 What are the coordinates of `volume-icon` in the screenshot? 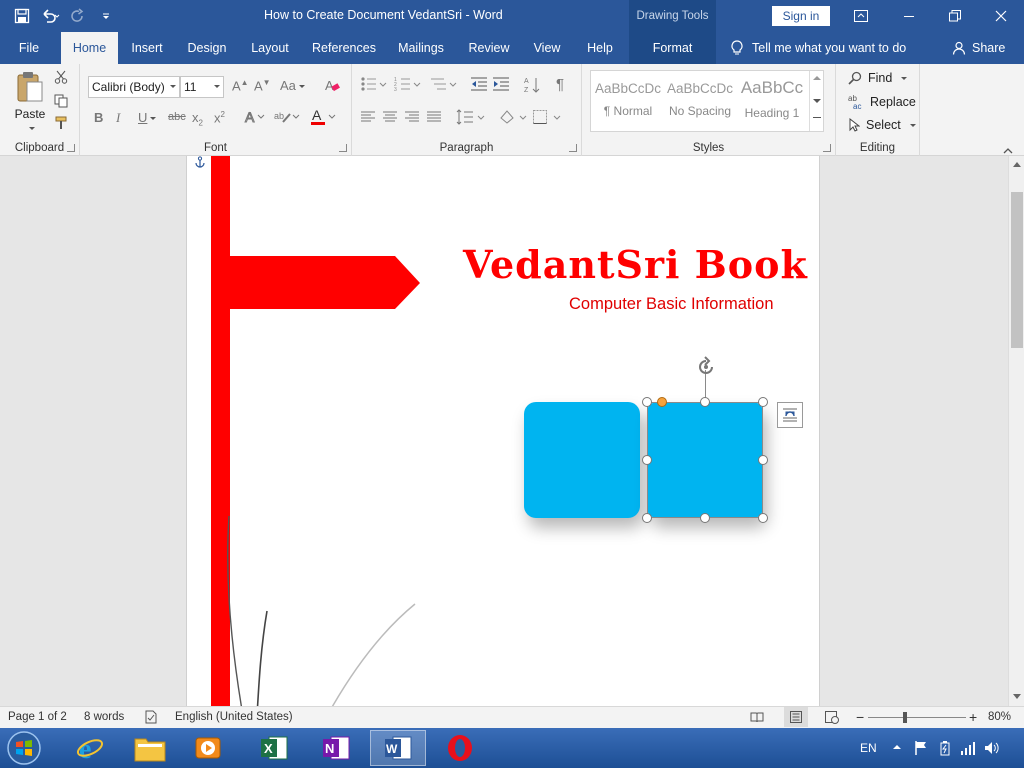 It's located at (992, 748).